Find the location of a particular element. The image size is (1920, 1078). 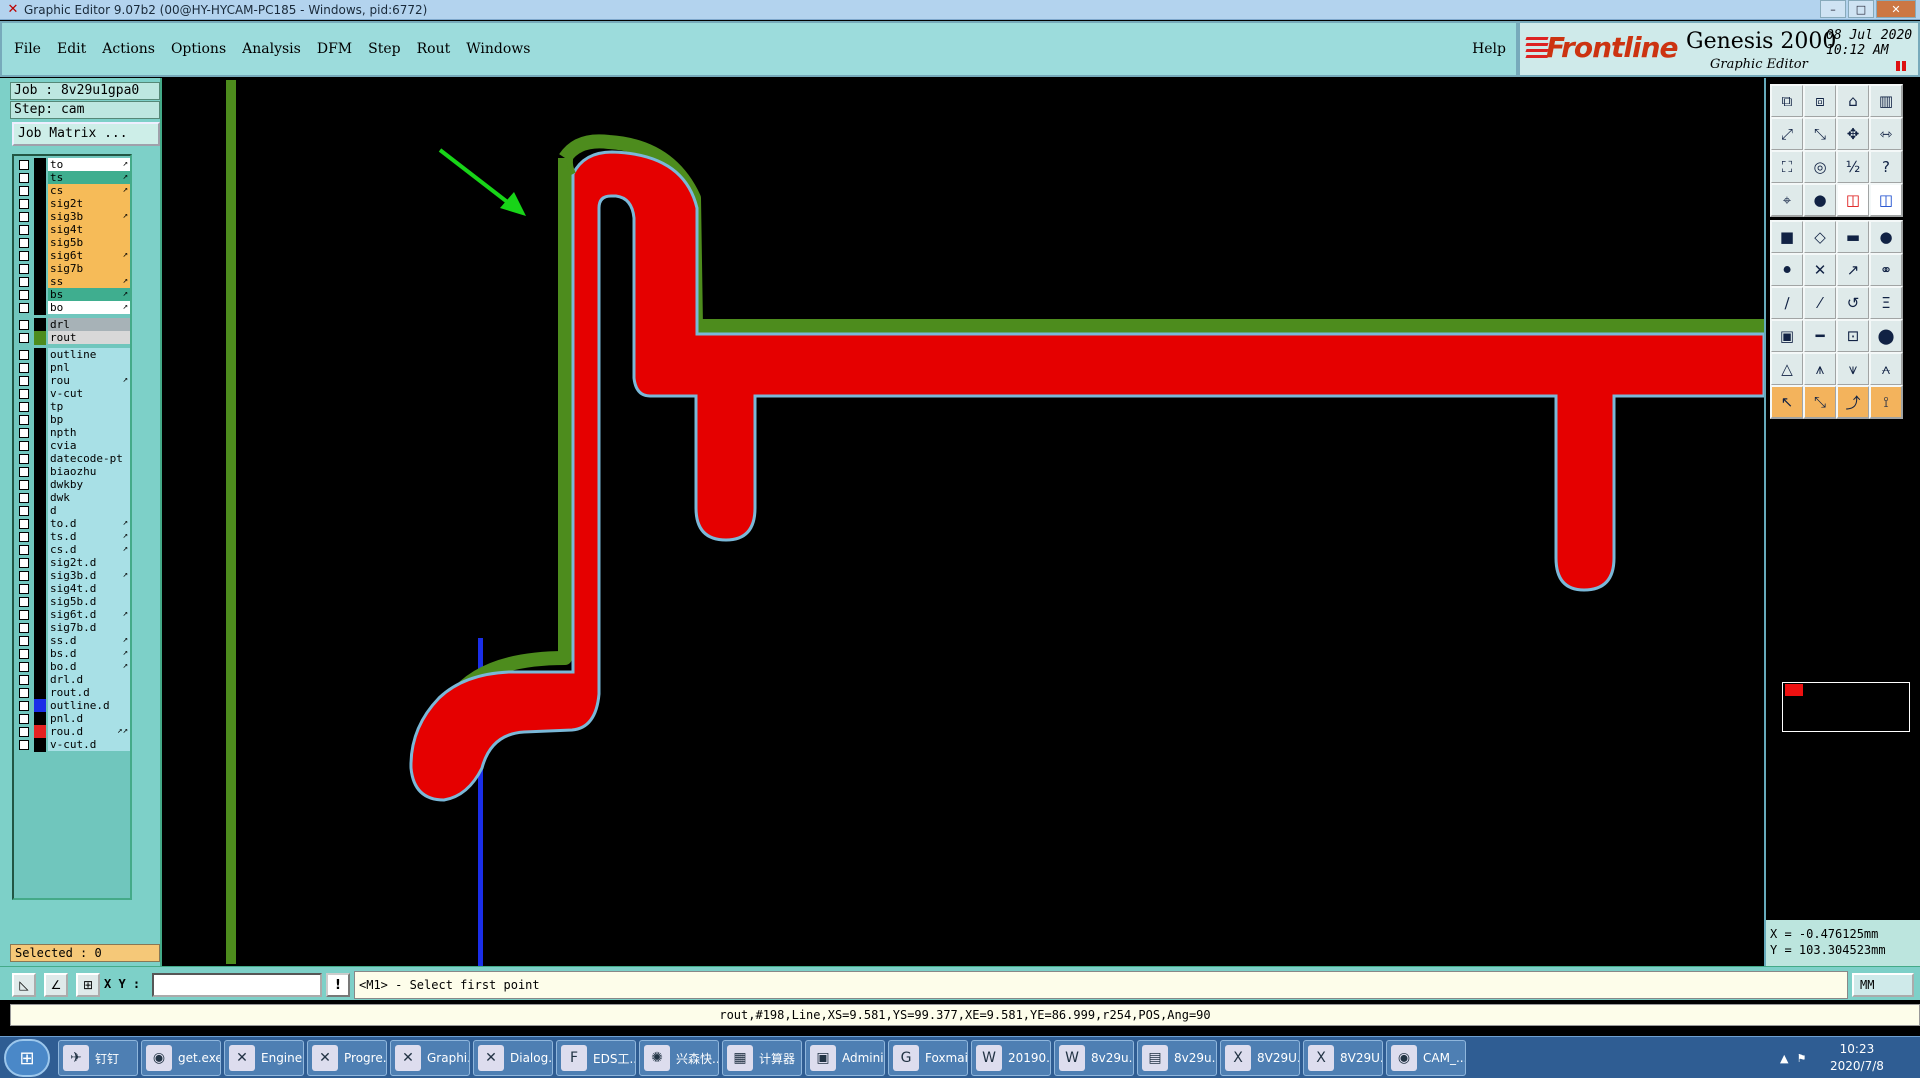

layer-name: cs ↗ is located at coordinates (89, 190).